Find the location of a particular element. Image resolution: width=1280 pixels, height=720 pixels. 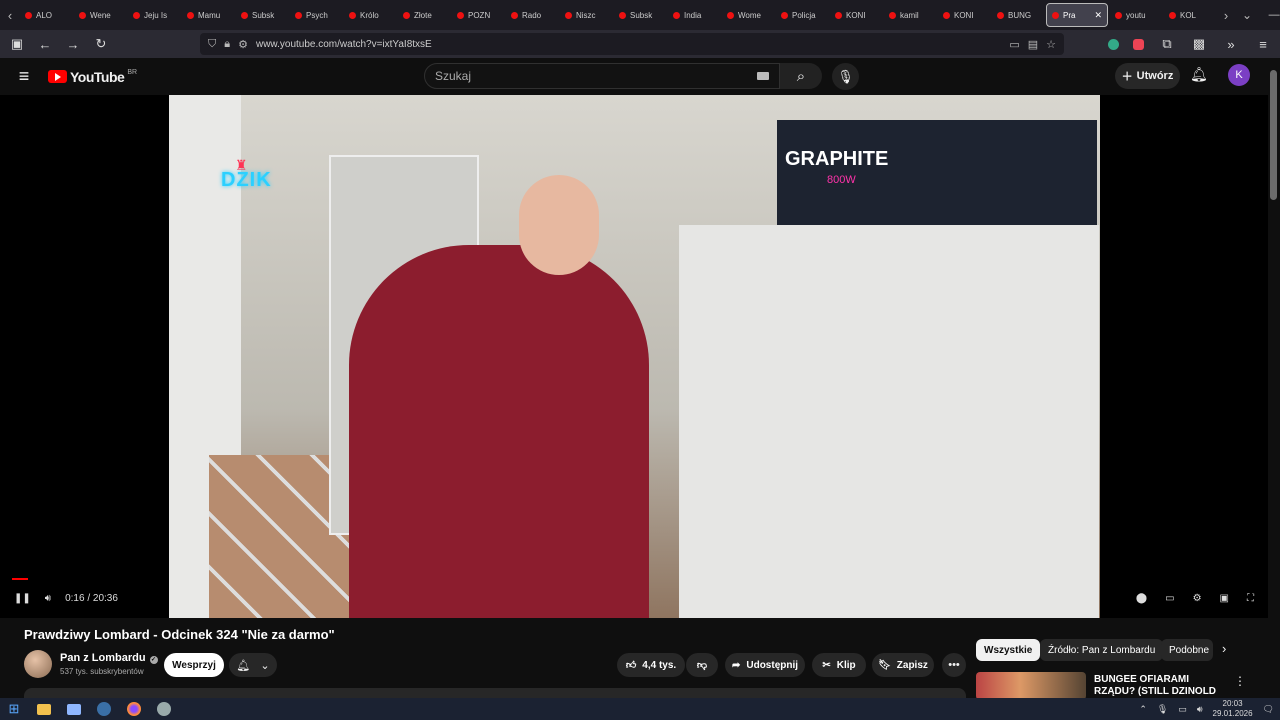

autoplay-toggle-icon: ⬤ is located at coordinates (1141, 598).